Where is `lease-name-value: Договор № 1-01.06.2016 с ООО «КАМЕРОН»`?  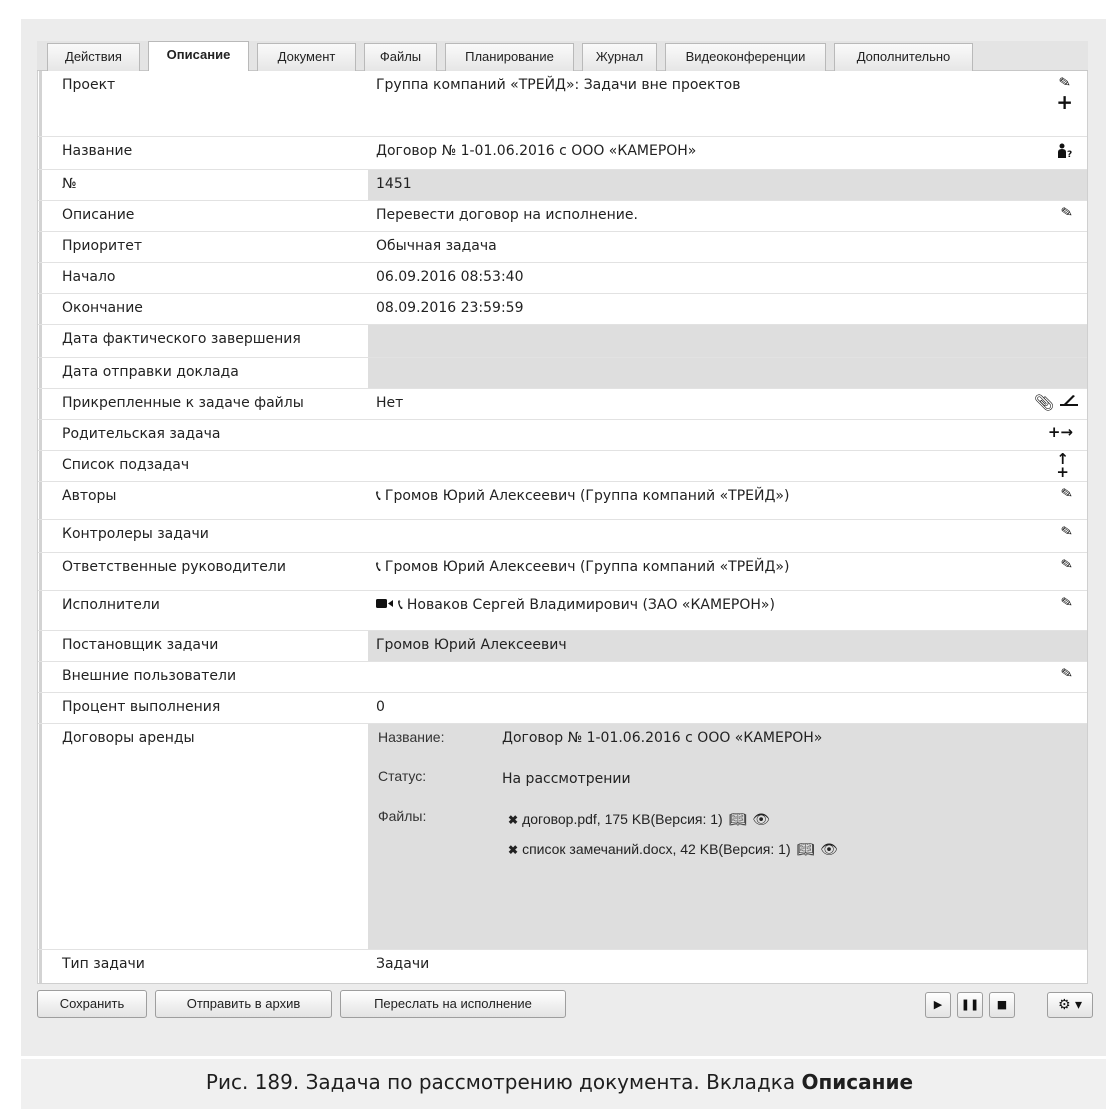 lease-name-value: Договор № 1-01.06.2016 с ООО «КАМЕРОН» is located at coordinates (662, 738).